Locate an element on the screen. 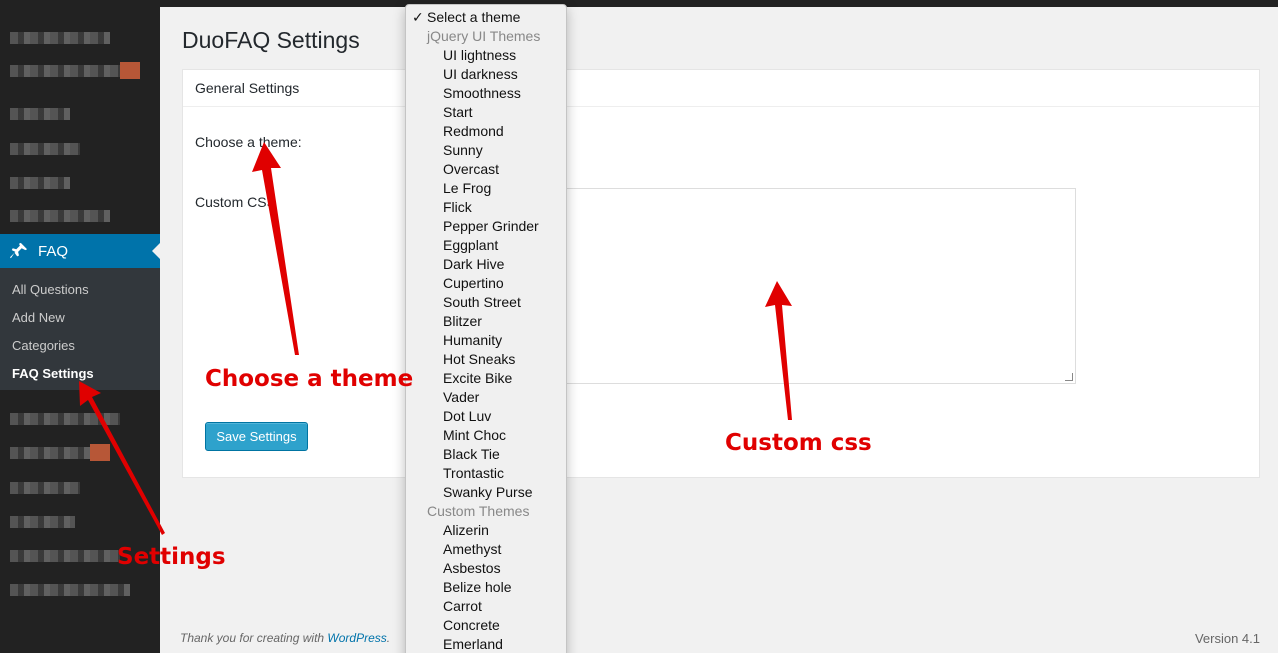 Image resolution: width=1278 pixels, height=653 pixels. annotation-settings: Settings is located at coordinates (171, 557).